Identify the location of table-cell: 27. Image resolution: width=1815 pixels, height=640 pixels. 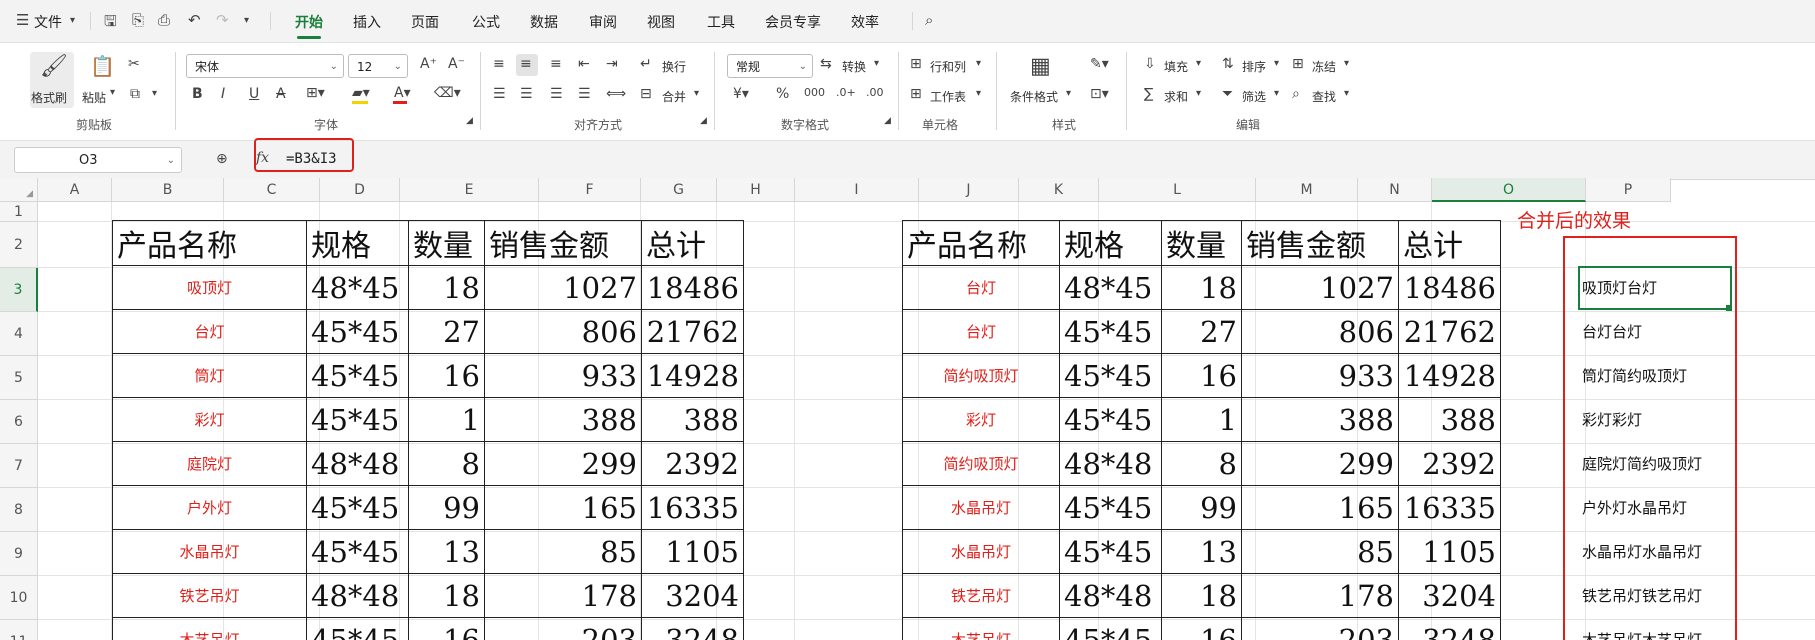
(446, 331).